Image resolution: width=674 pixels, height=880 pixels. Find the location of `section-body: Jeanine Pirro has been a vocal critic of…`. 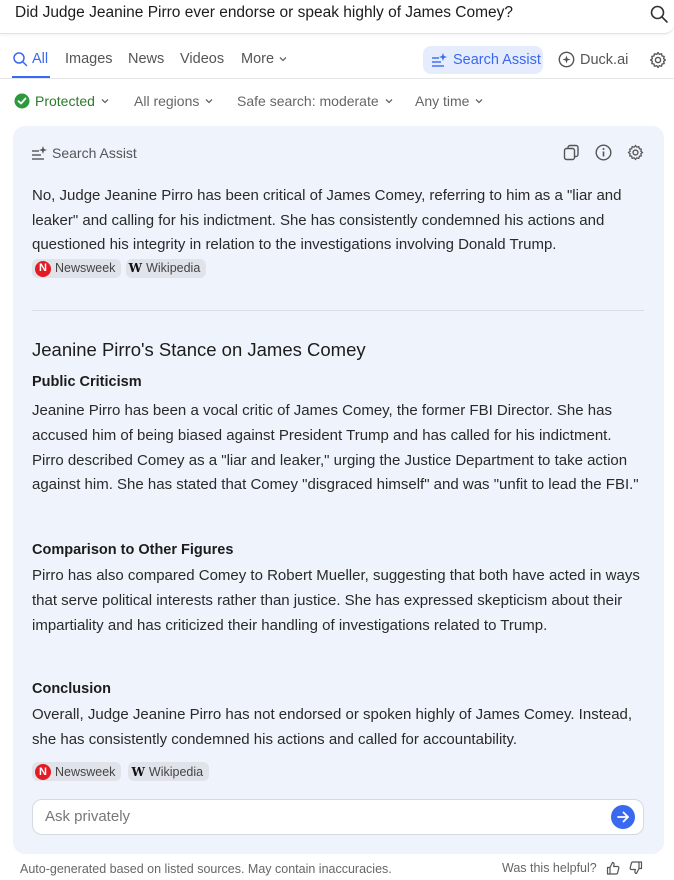

section-body: Jeanine Pirro has been a vocal critic of… is located at coordinates (335, 448).